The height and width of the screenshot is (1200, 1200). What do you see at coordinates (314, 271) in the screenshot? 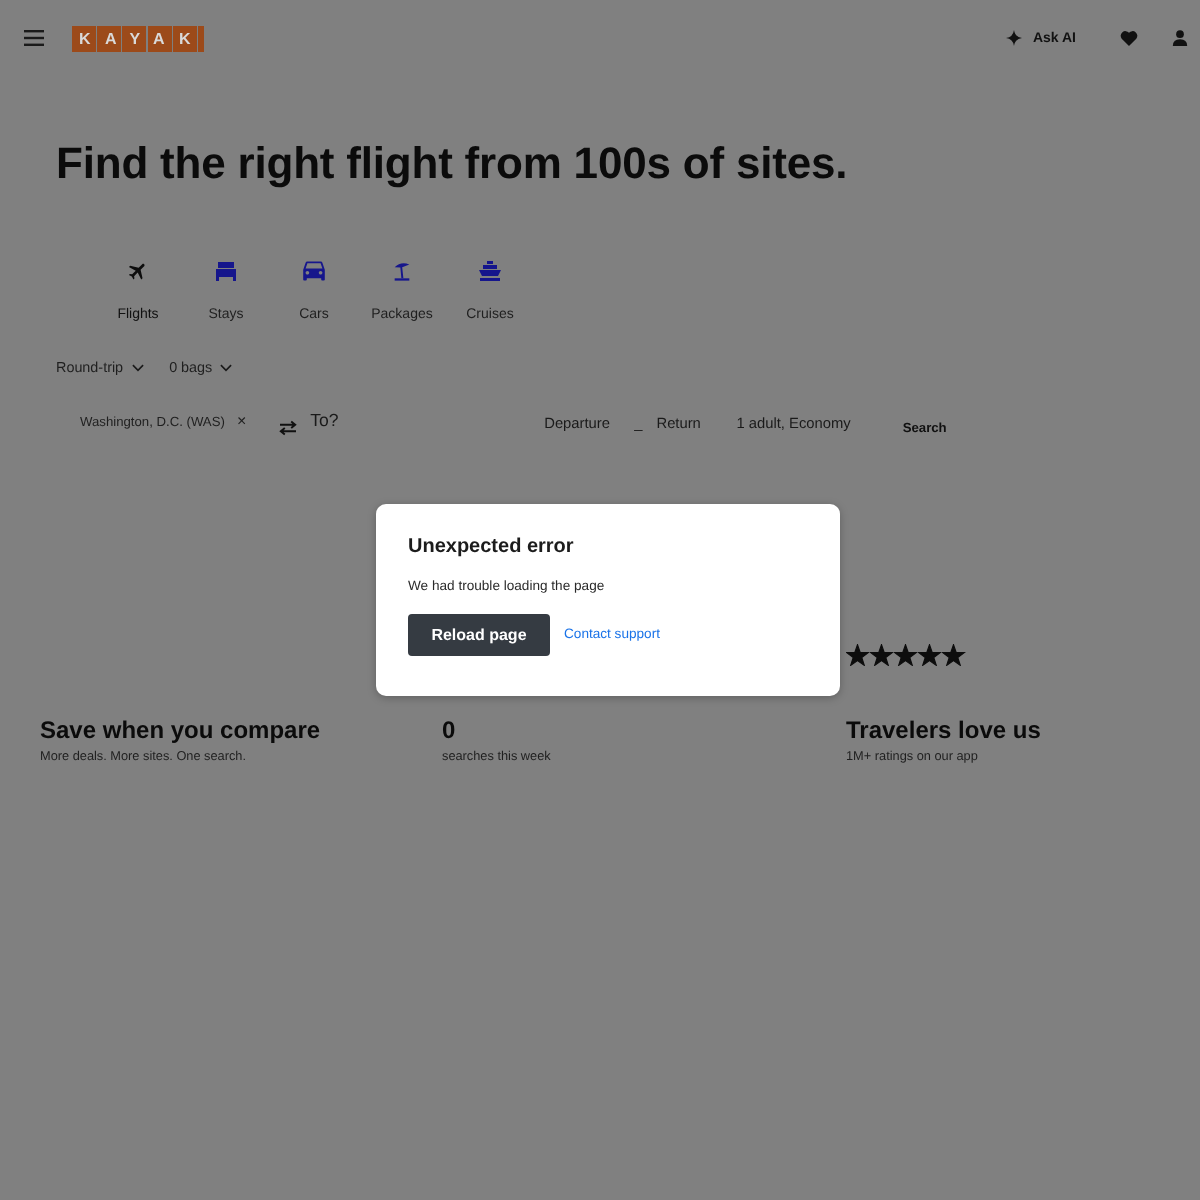
I see `car-icon` at bounding box center [314, 271].